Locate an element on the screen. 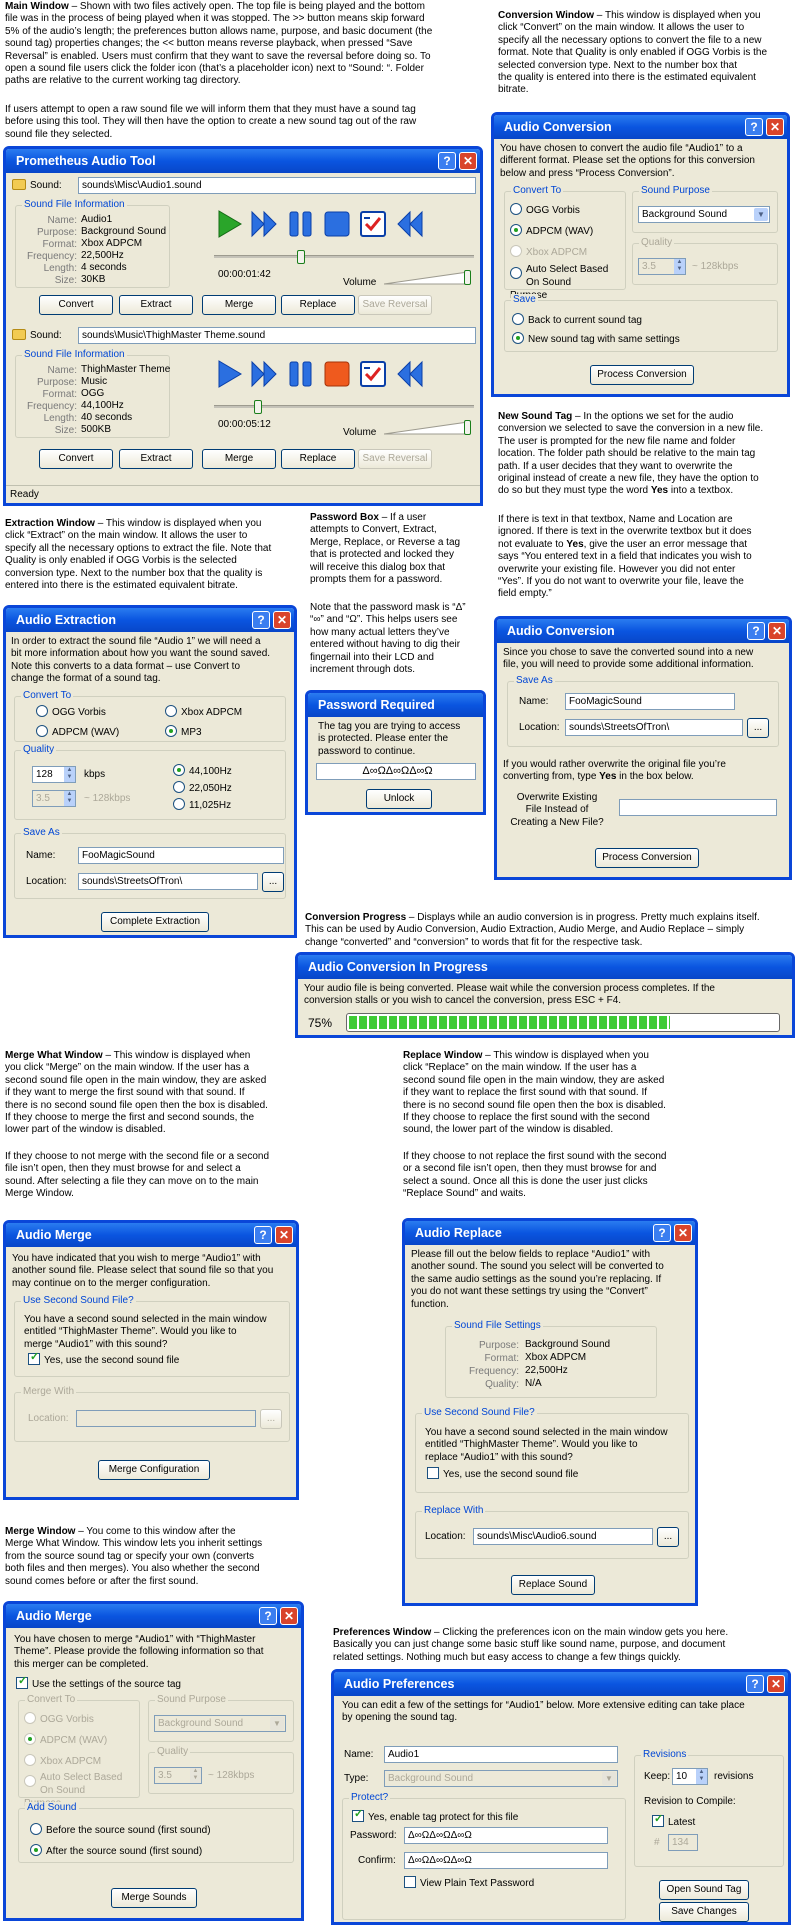 This screenshot has height=1932, width=797. rate-11025-radio: 11,025Hz is located at coordinates (202, 805).